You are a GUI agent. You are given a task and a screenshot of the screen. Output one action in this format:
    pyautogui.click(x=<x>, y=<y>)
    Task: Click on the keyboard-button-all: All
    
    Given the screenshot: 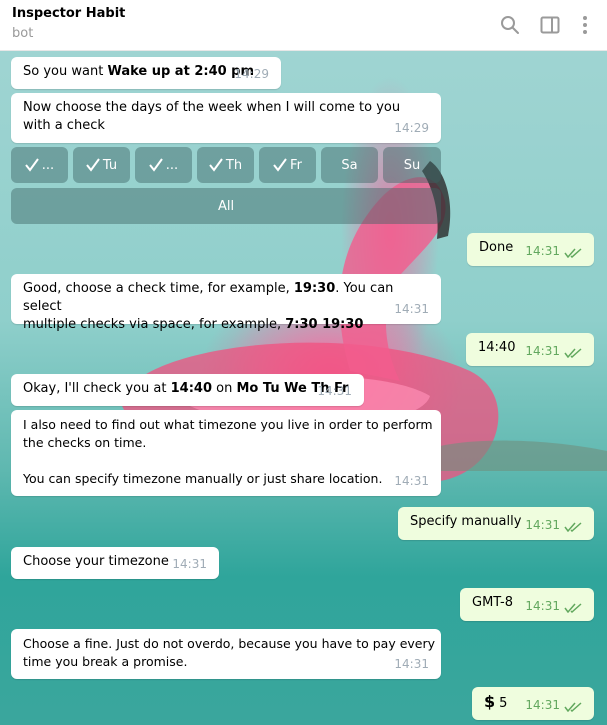 What is the action you would take?
    pyautogui.click(x=226, y=206)
    